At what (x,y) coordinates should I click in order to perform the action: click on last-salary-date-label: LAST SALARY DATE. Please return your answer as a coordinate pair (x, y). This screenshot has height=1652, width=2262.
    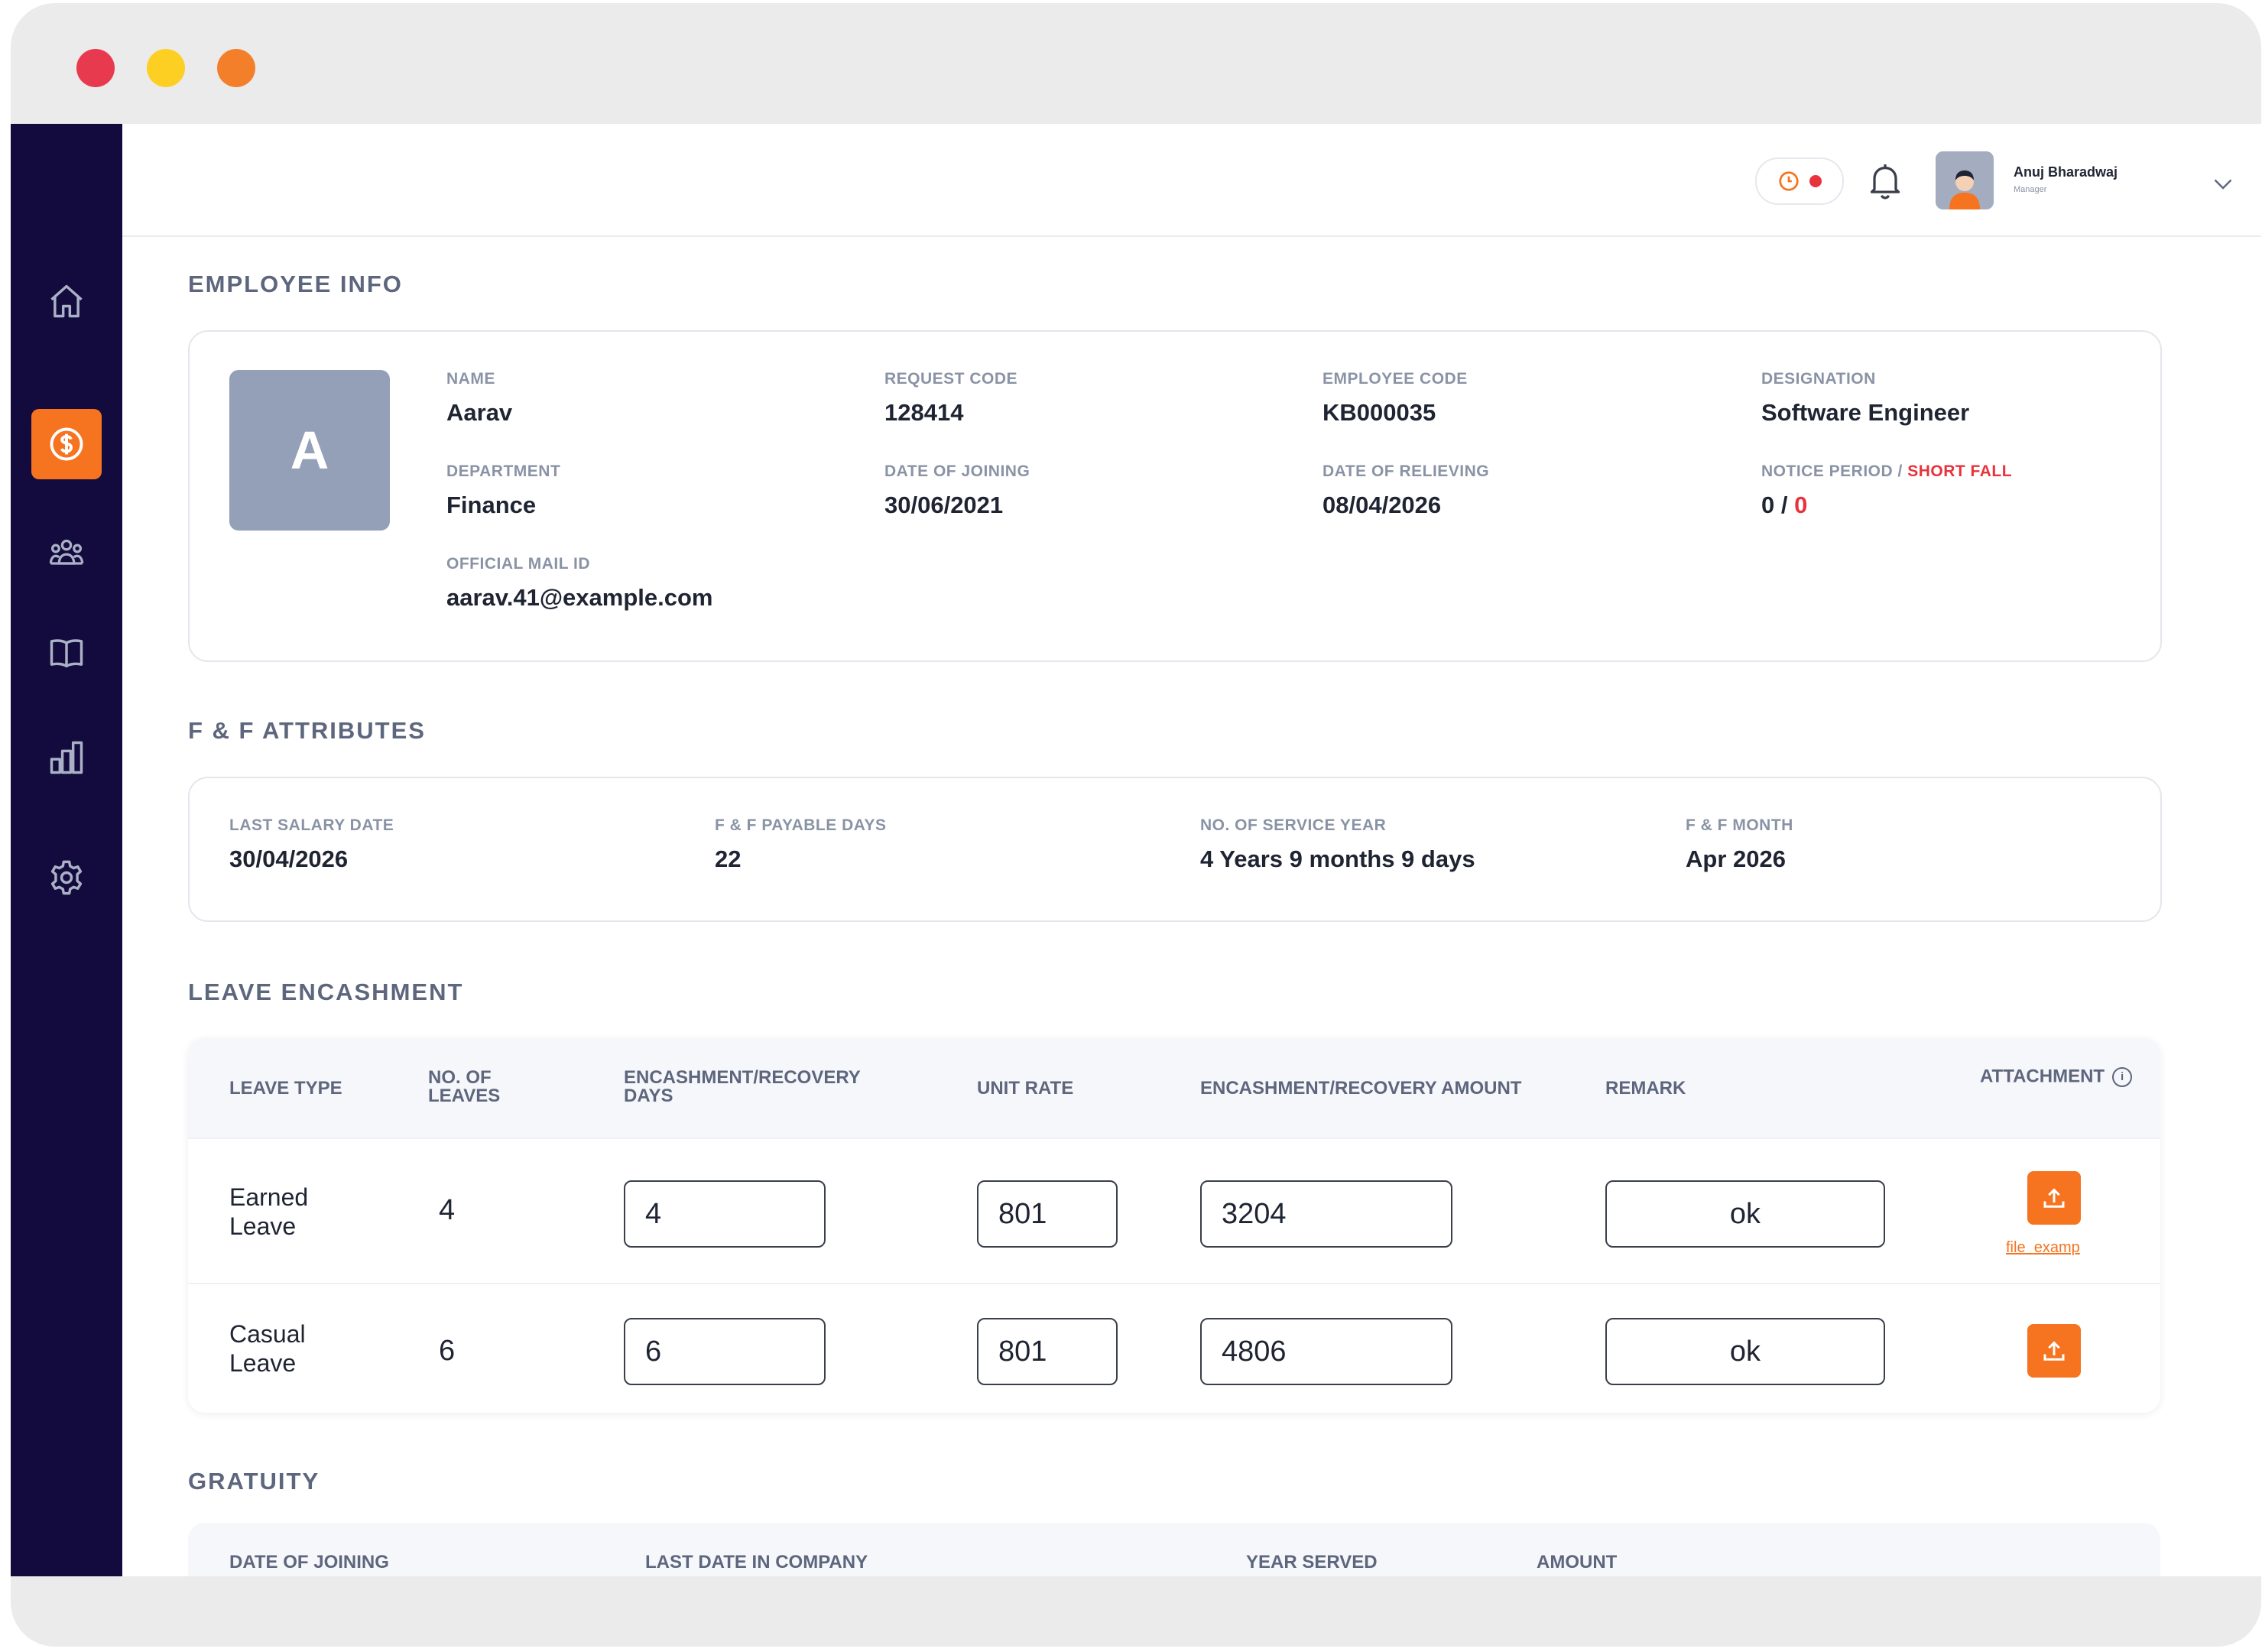
    Looking at the image, I should click on (311, 825).